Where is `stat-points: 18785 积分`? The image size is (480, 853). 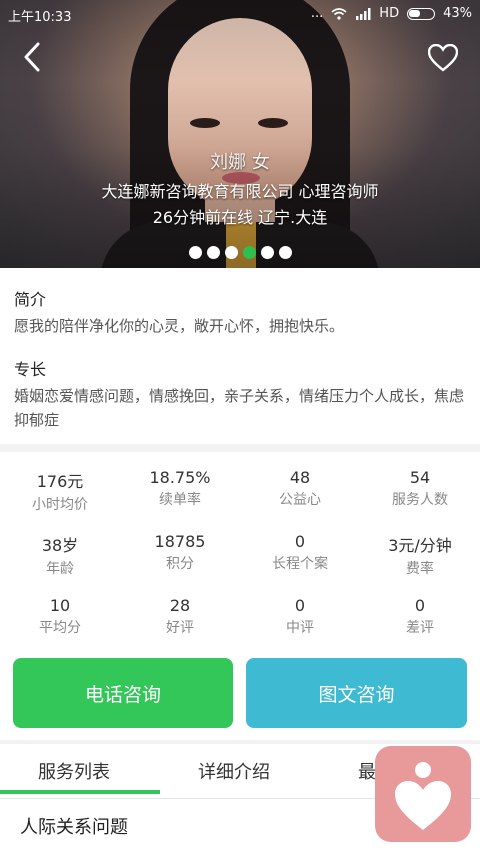
stat-points: 18785 积分 is located at coordinates (180, 552).